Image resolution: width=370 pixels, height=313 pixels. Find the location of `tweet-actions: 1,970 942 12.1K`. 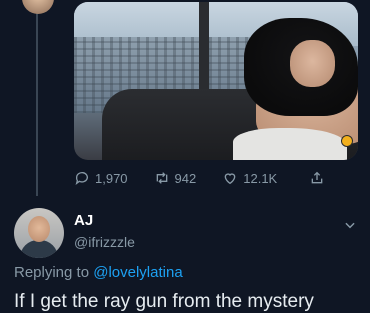

tweet-actions: 1,970 942 12.1K is located at coordinates (216, 178).